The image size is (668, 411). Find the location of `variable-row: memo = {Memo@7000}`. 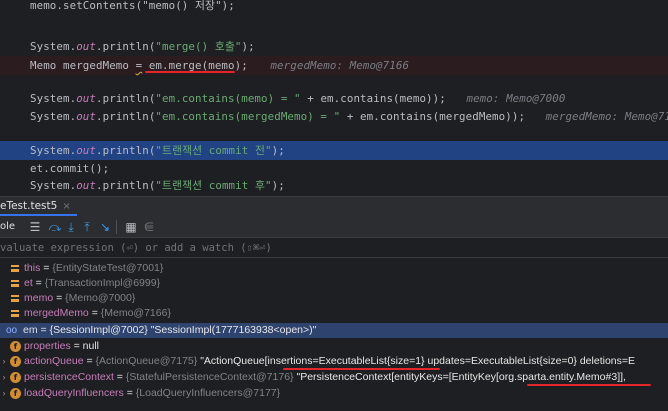

variable-row: memo = {Memo@7000} is located at coordinates (334, 298).